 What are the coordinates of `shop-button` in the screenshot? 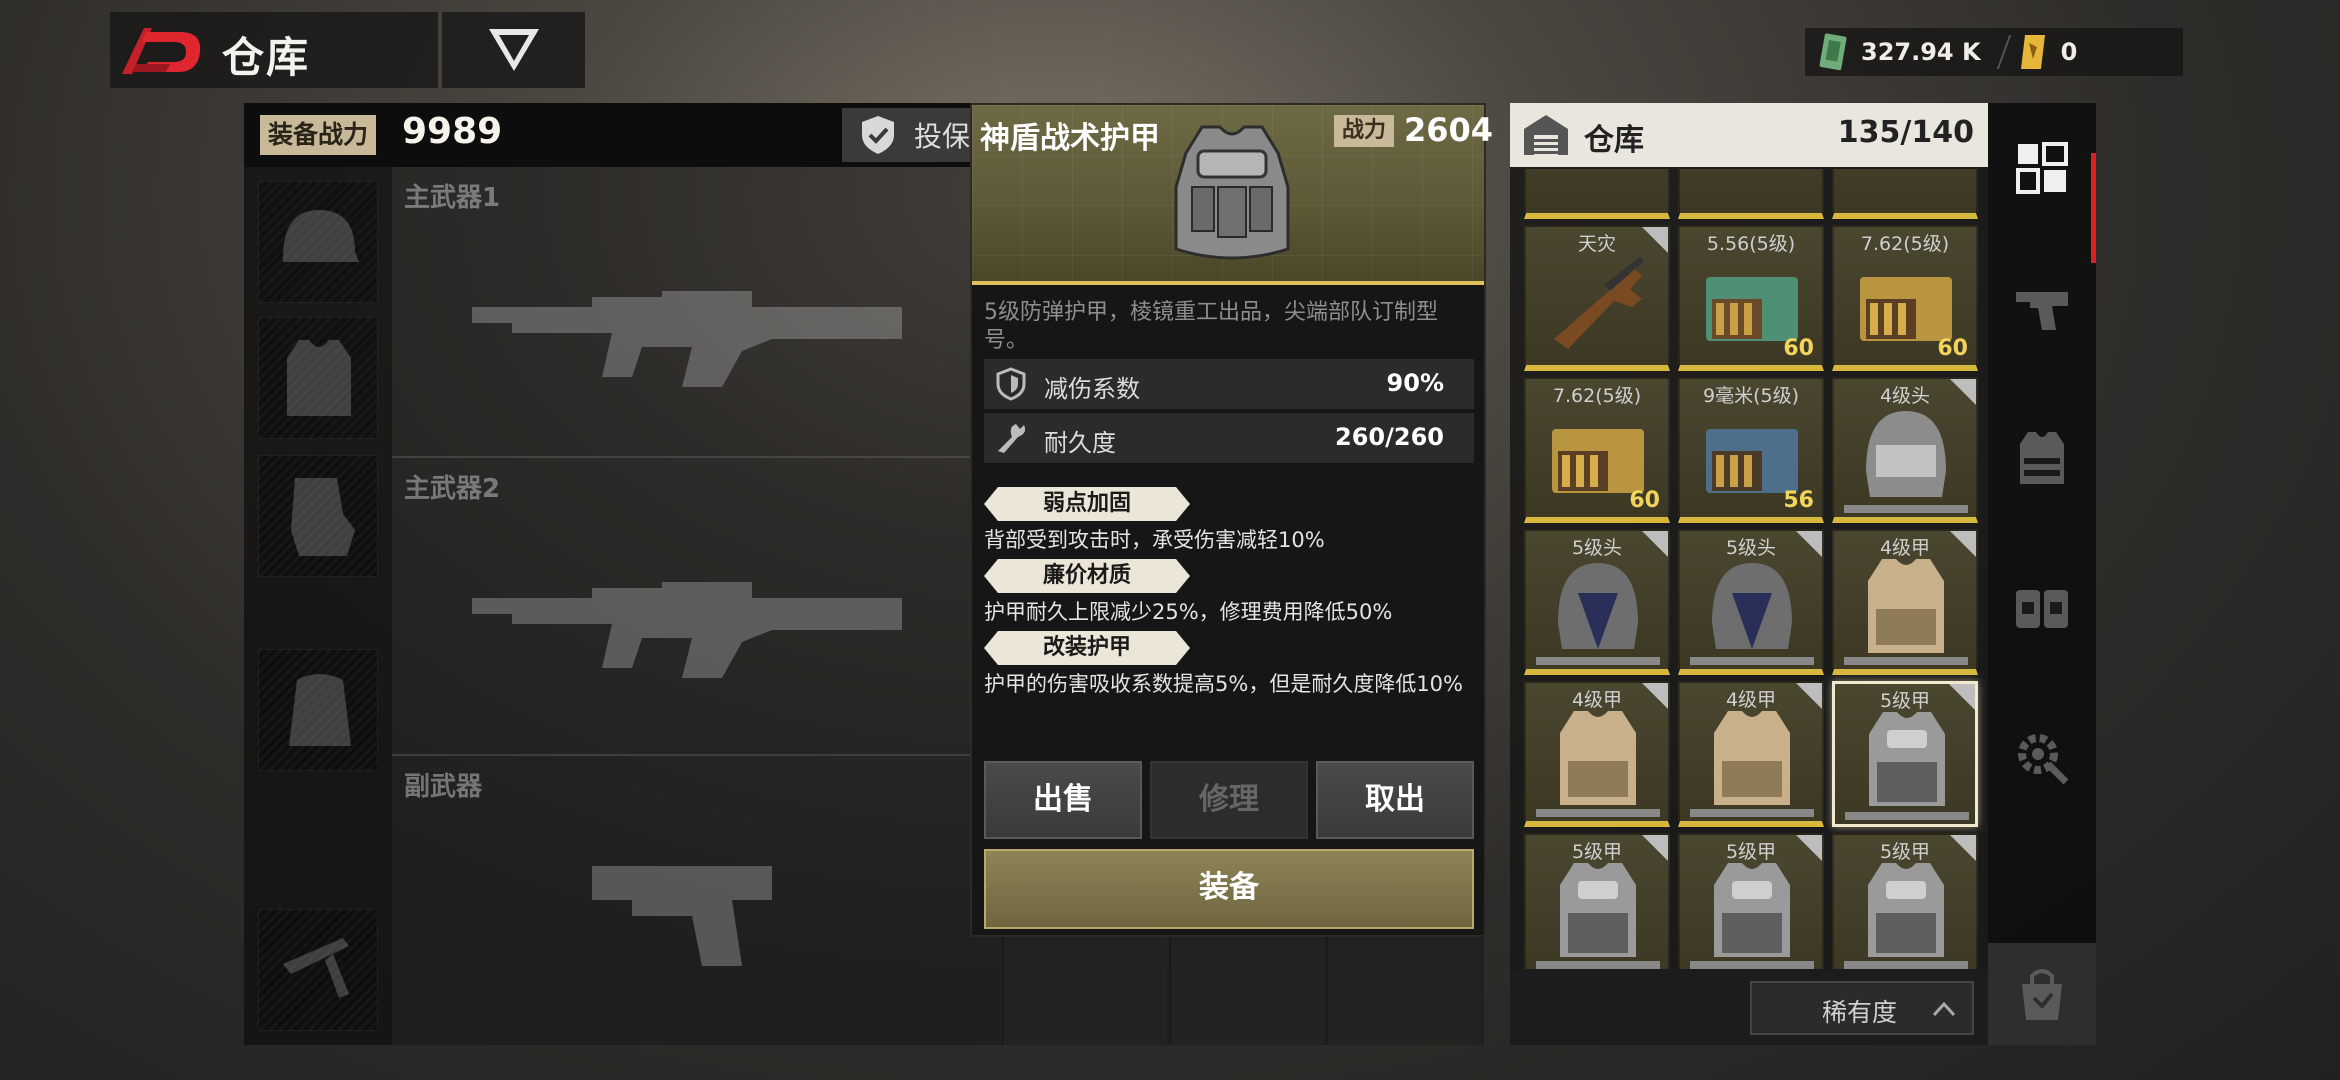 It's located at (2042, 994).